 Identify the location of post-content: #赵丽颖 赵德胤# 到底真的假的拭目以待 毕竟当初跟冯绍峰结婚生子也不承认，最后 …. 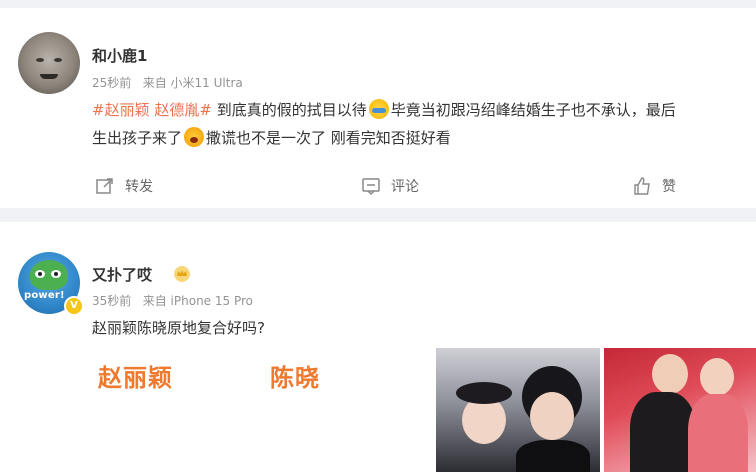
(422, 124).